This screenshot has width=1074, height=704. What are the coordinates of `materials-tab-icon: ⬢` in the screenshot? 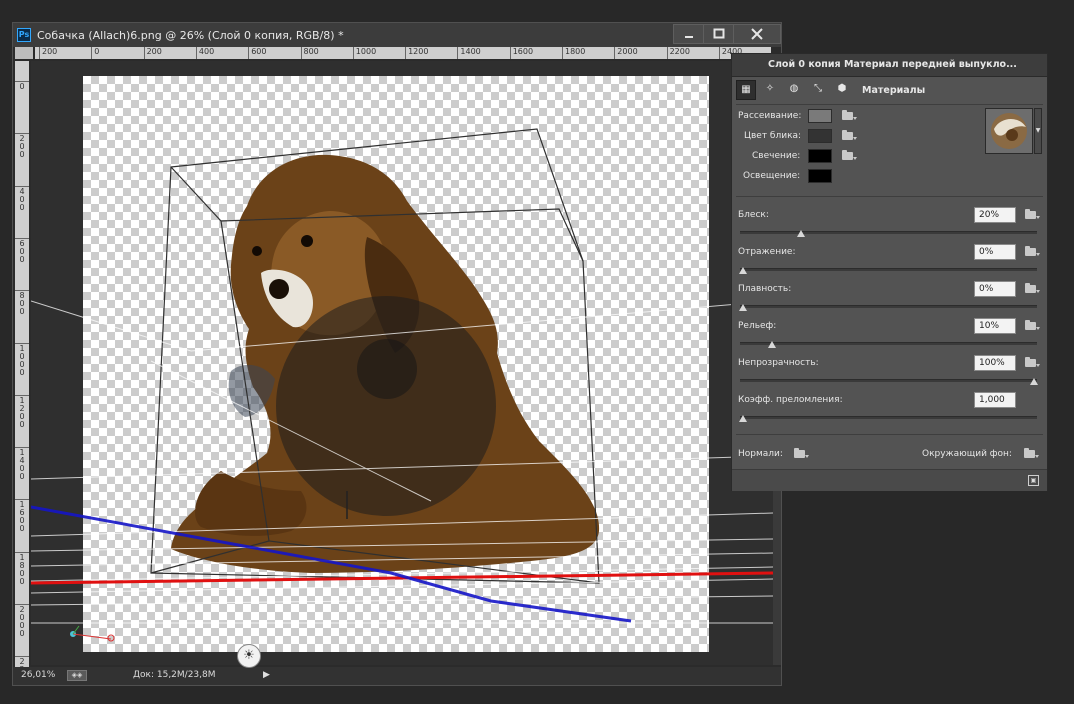 It's located at (842, 90).